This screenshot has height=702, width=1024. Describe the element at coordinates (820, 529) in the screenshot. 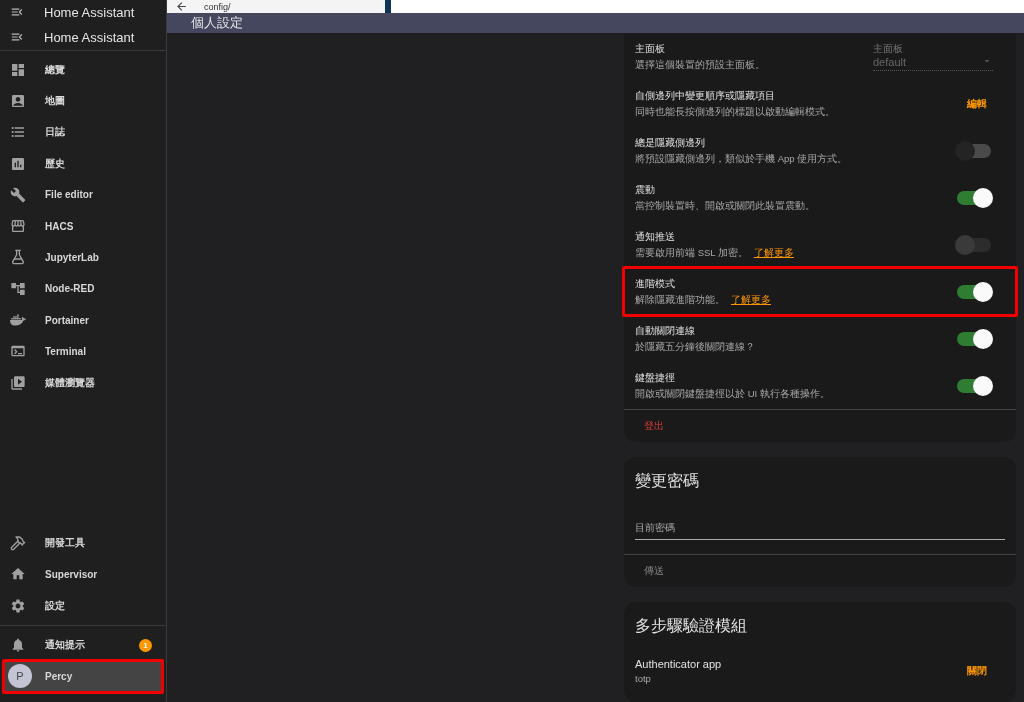

I see `password-field: 目前密碼` at that location.